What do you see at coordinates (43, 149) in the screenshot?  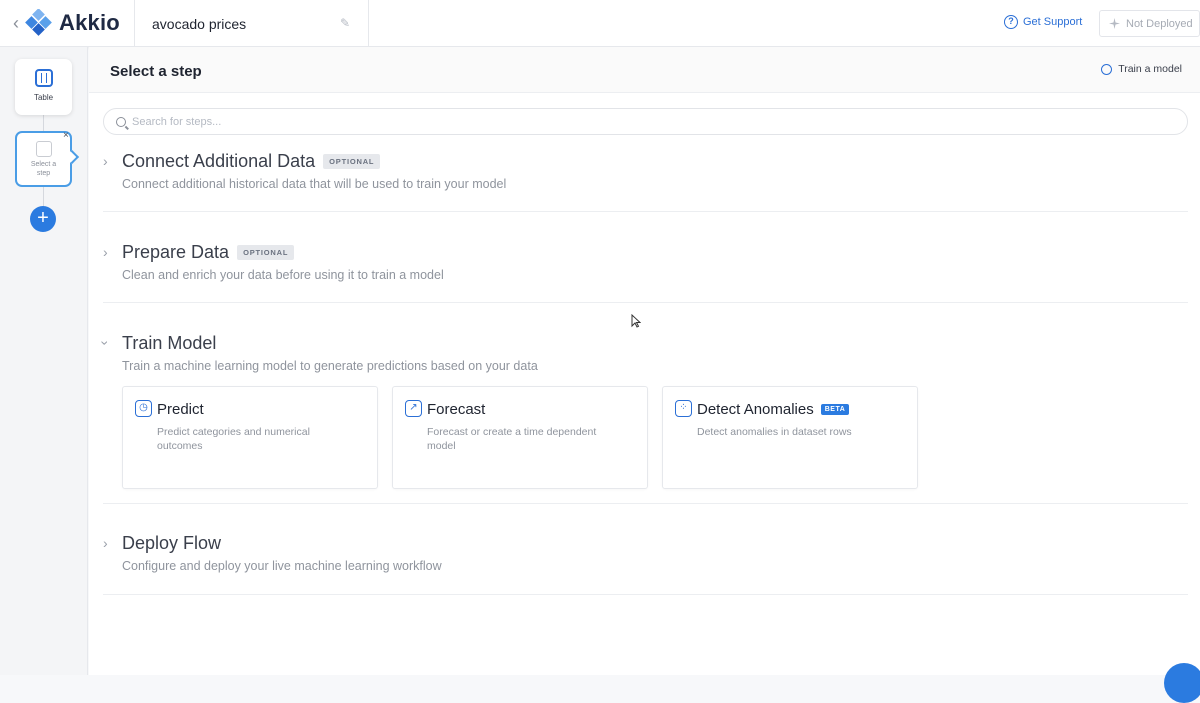 I see `empty-step-icon` at bounding box center [43, 149].